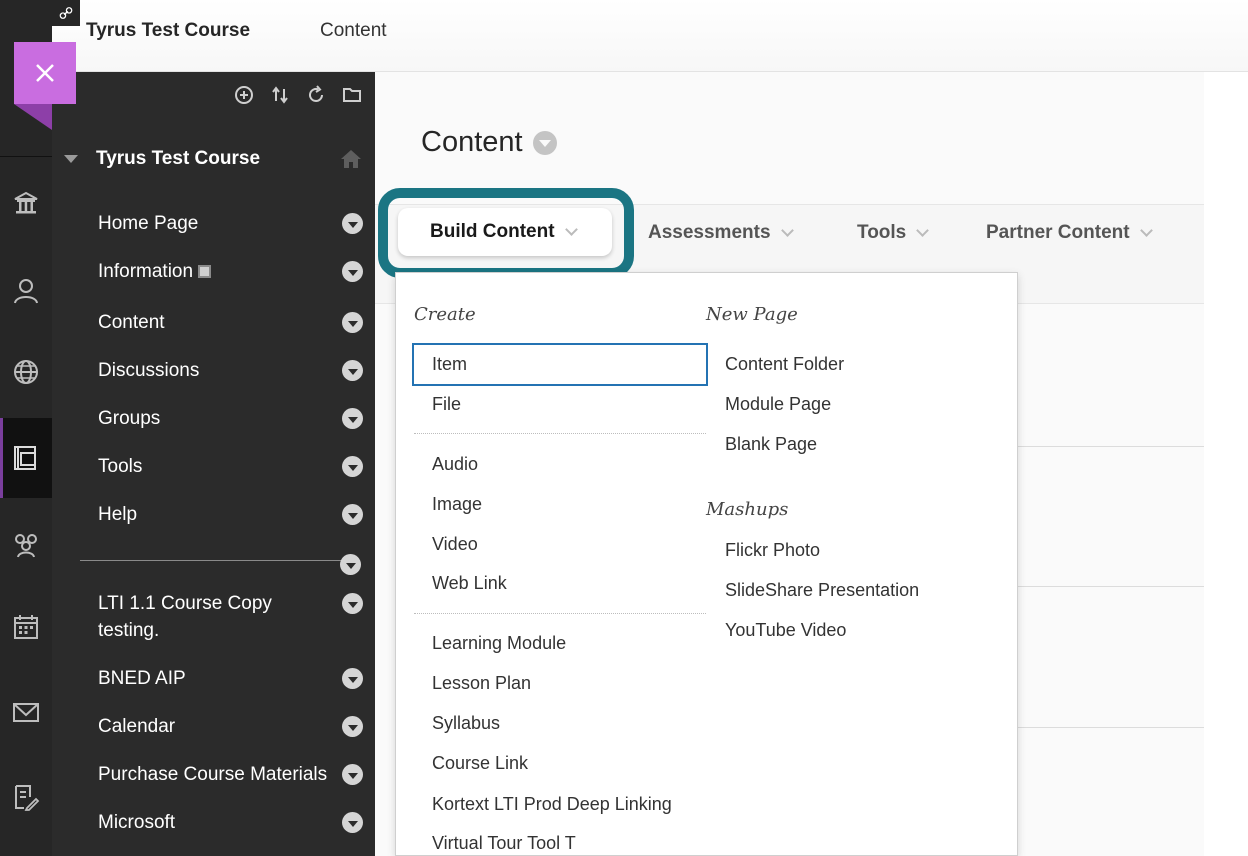 The image size is (1248, 856). Describe the element at coordinates (457, 504) in the screenshot. I see `menu-option-image: Image` at that location.